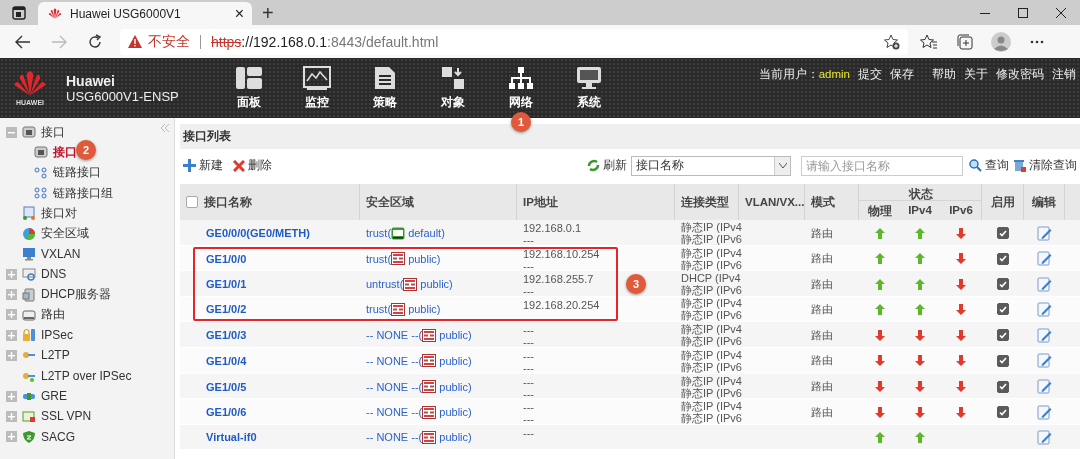 The width and height of the screenshot is (1080, 459). I want to click on plus-icon, so click(11, 315).